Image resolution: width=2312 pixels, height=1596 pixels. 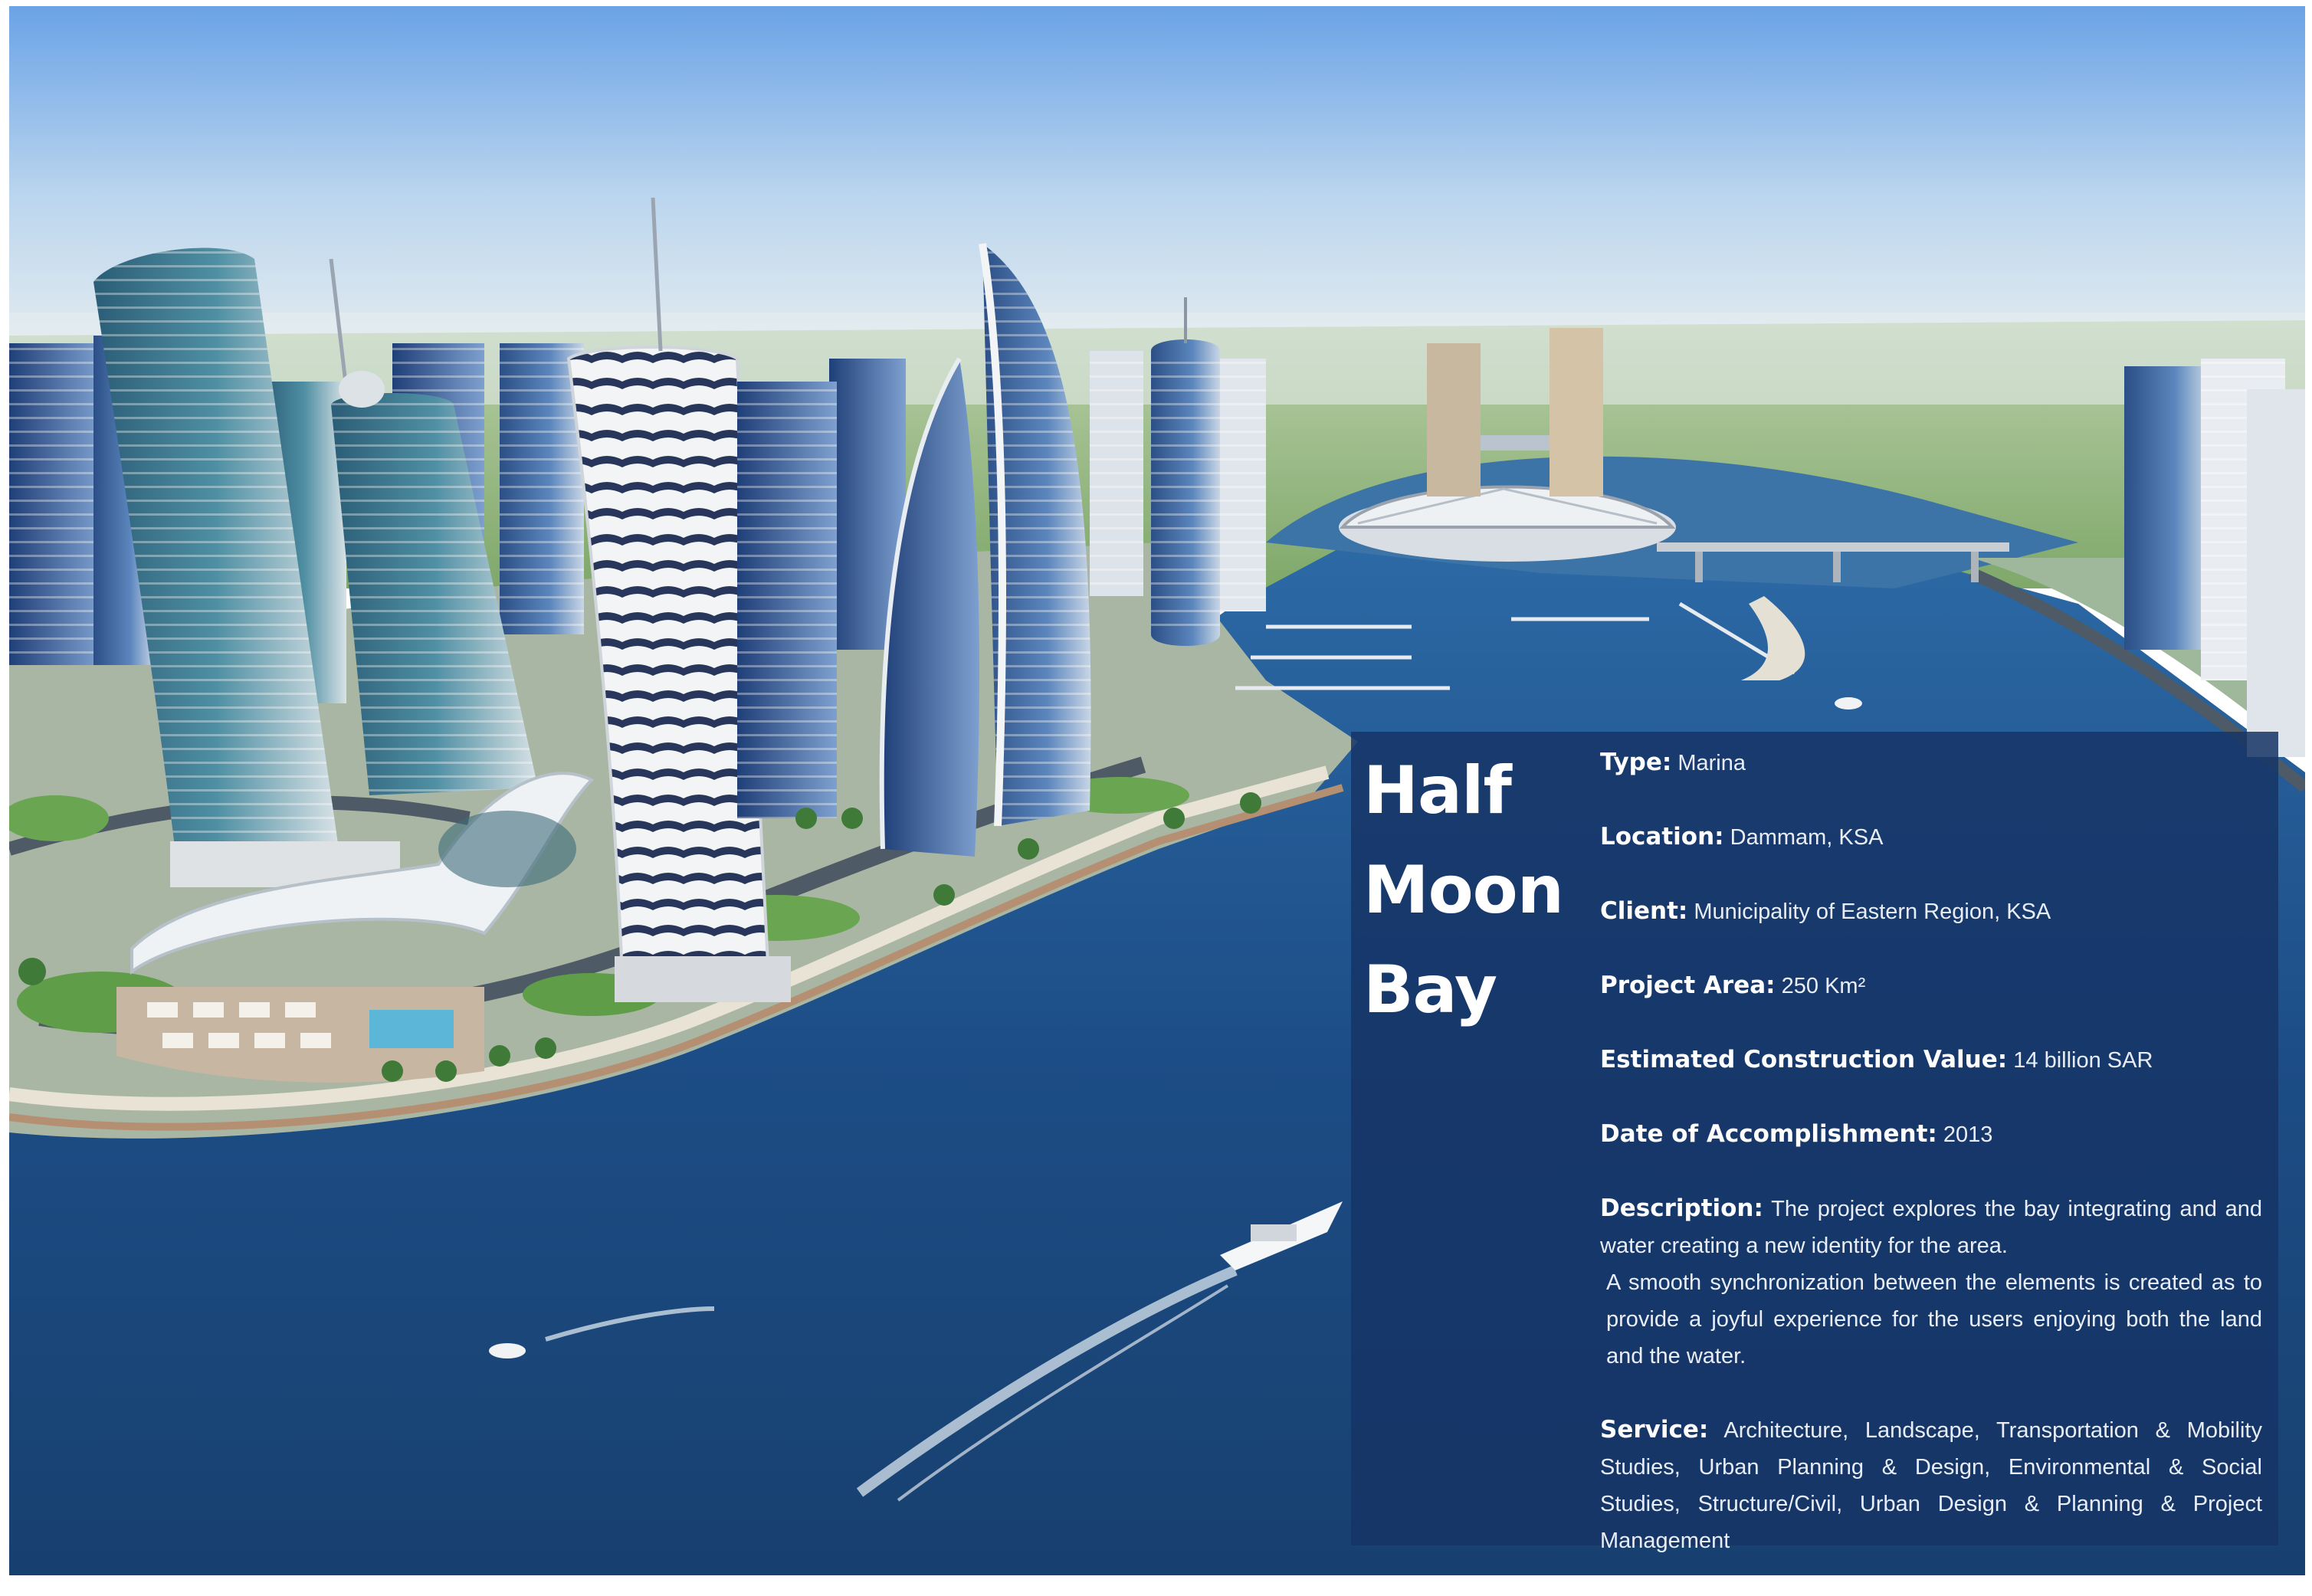 I want to click on field-label: Date of Accomplishment:, so click(x=1768, y=1134).